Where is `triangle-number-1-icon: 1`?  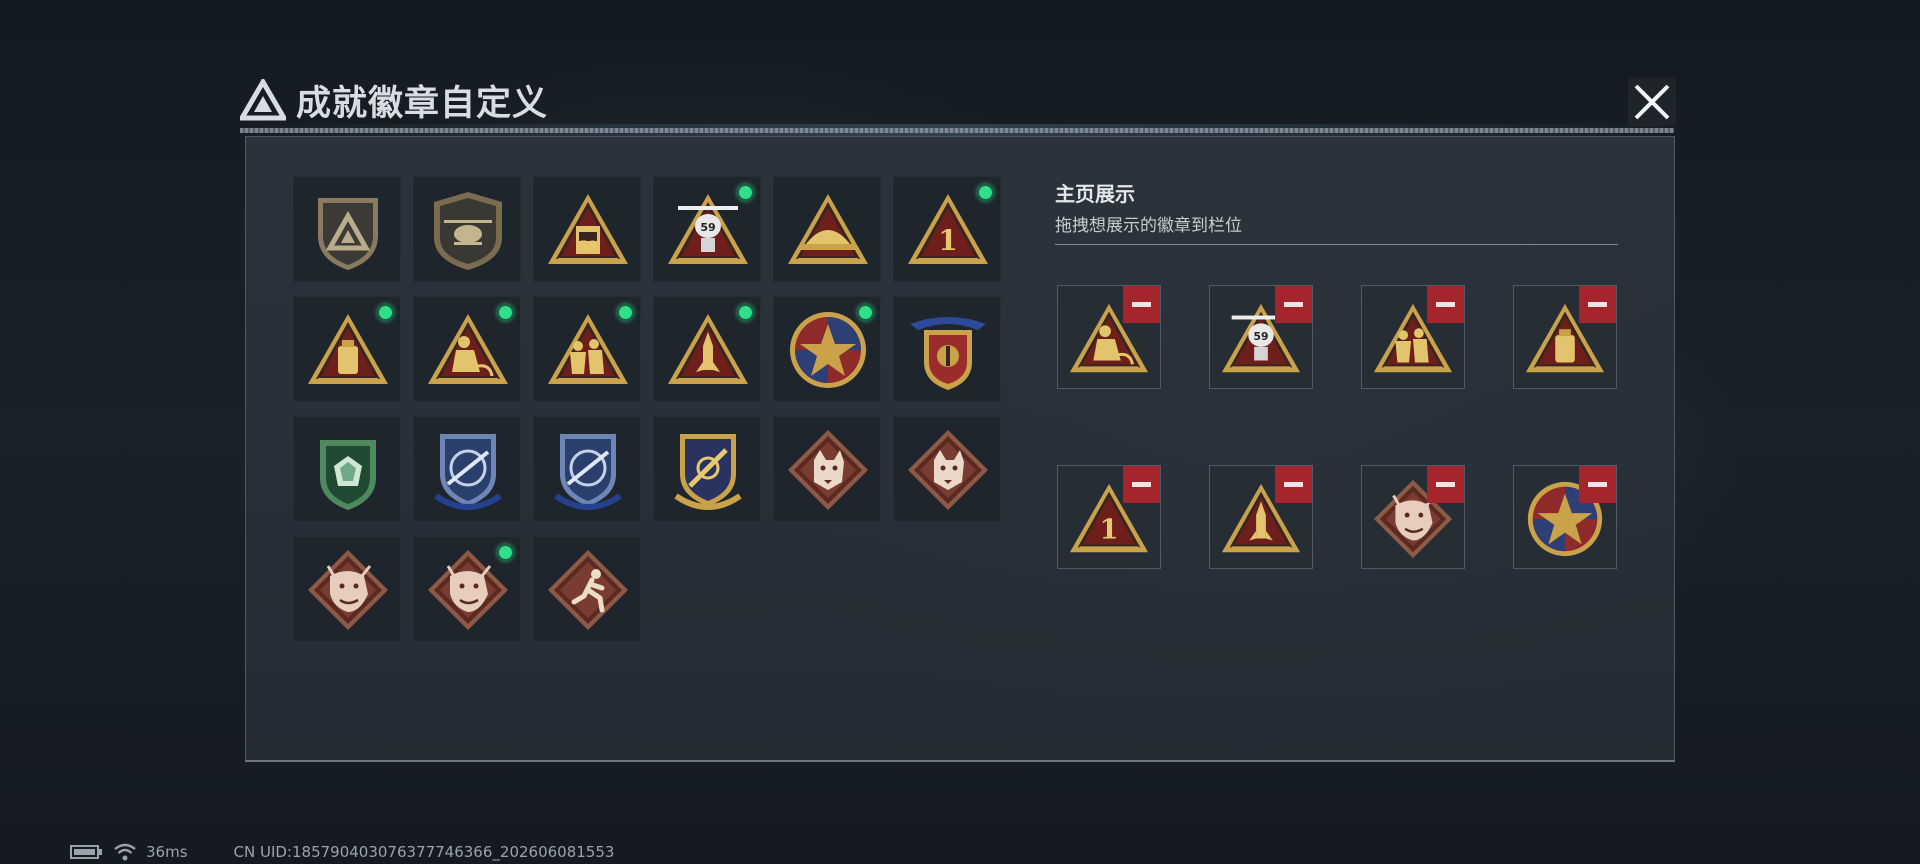
triangle-number-1-icon: 1 is located at coordinates (948, 229).